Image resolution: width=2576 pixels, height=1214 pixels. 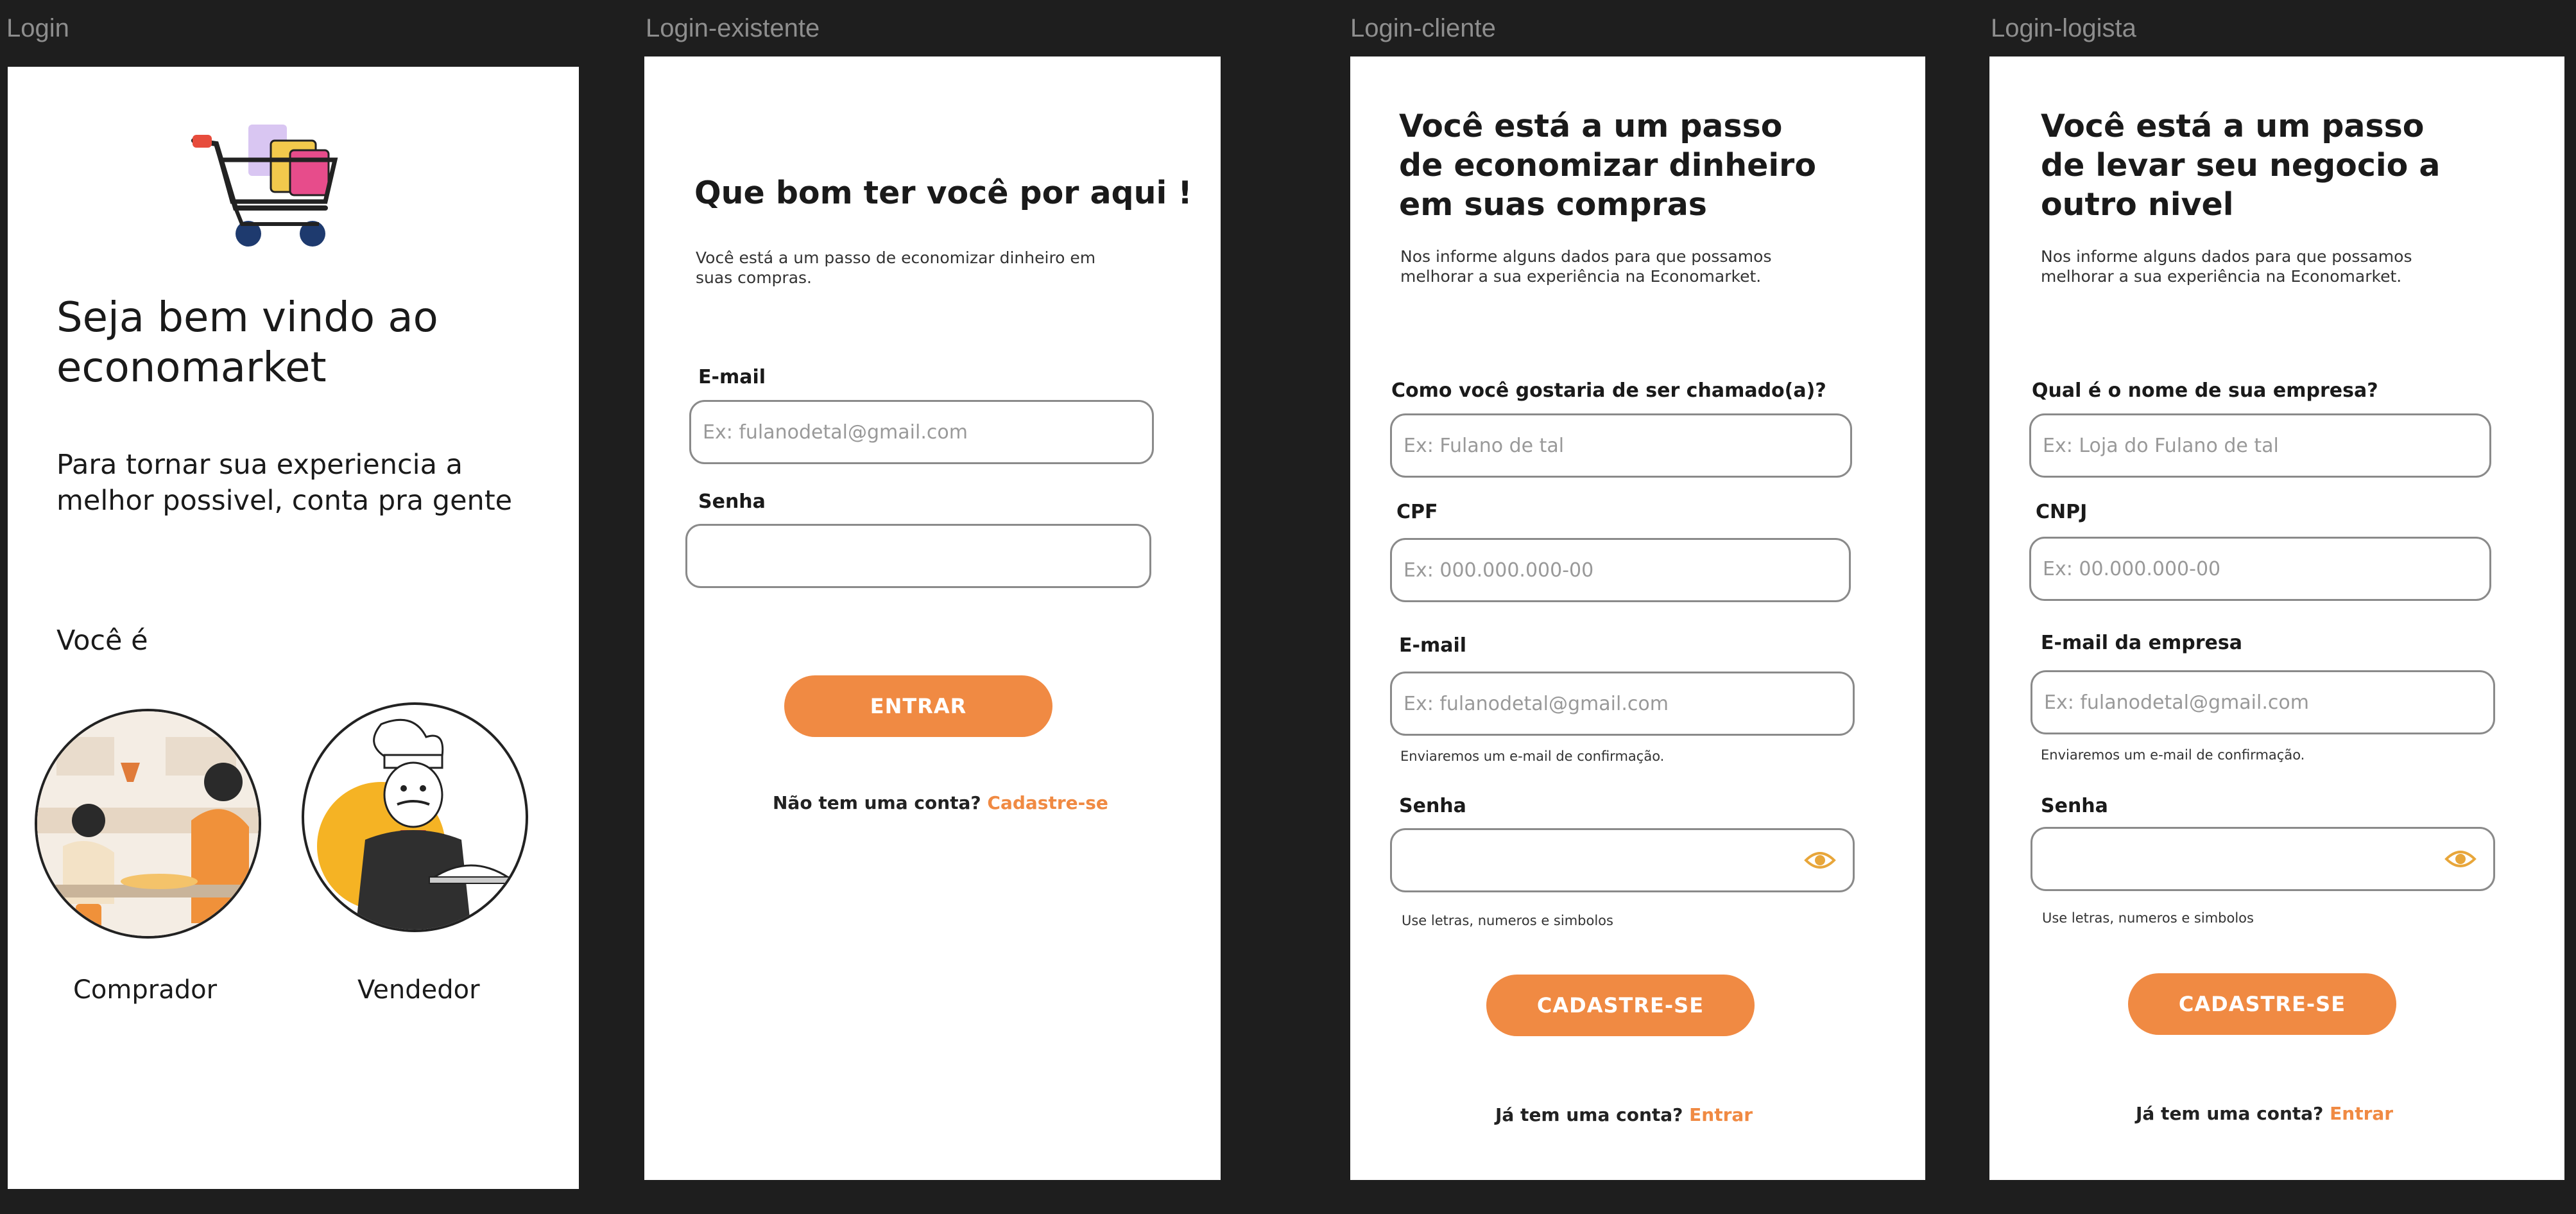 I want to click on cnpj-label: CNPJ, so click(x=2062, y=512).